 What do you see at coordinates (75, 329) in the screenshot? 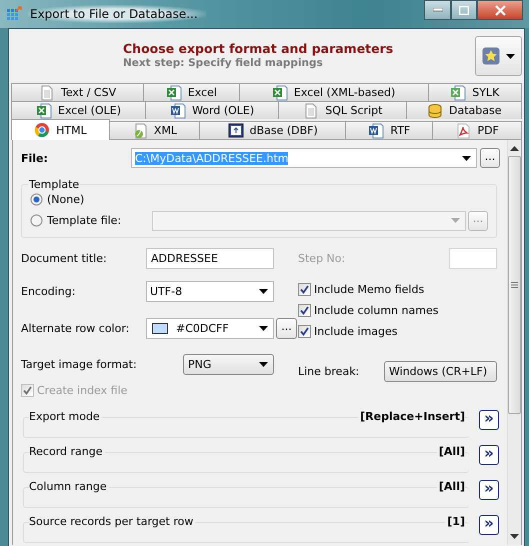
I see `field-label: Alternate row color:` at bounding box center [75, 329].